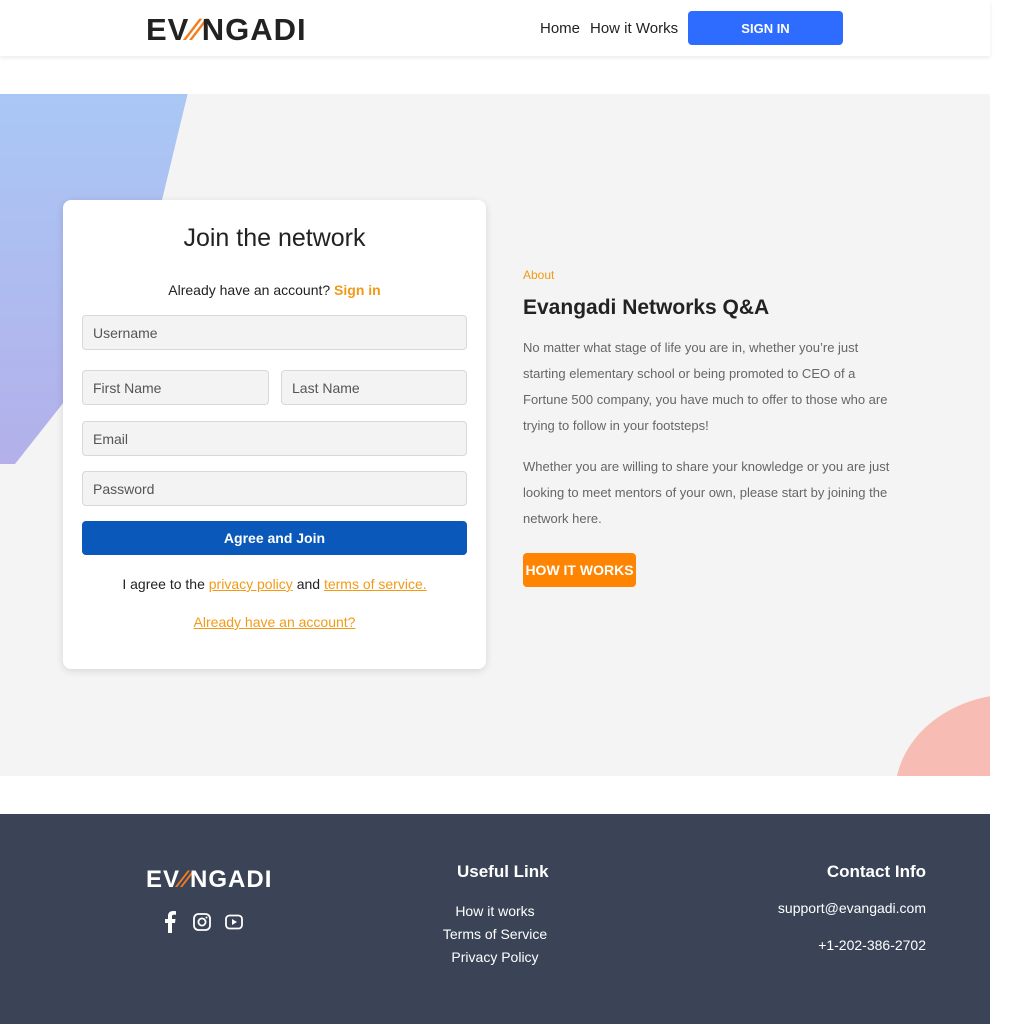 The height and width of the screenshot is (1024, 1024). I want to click on how-it-works-button: HOW IT WORKS, so click(579, 570).